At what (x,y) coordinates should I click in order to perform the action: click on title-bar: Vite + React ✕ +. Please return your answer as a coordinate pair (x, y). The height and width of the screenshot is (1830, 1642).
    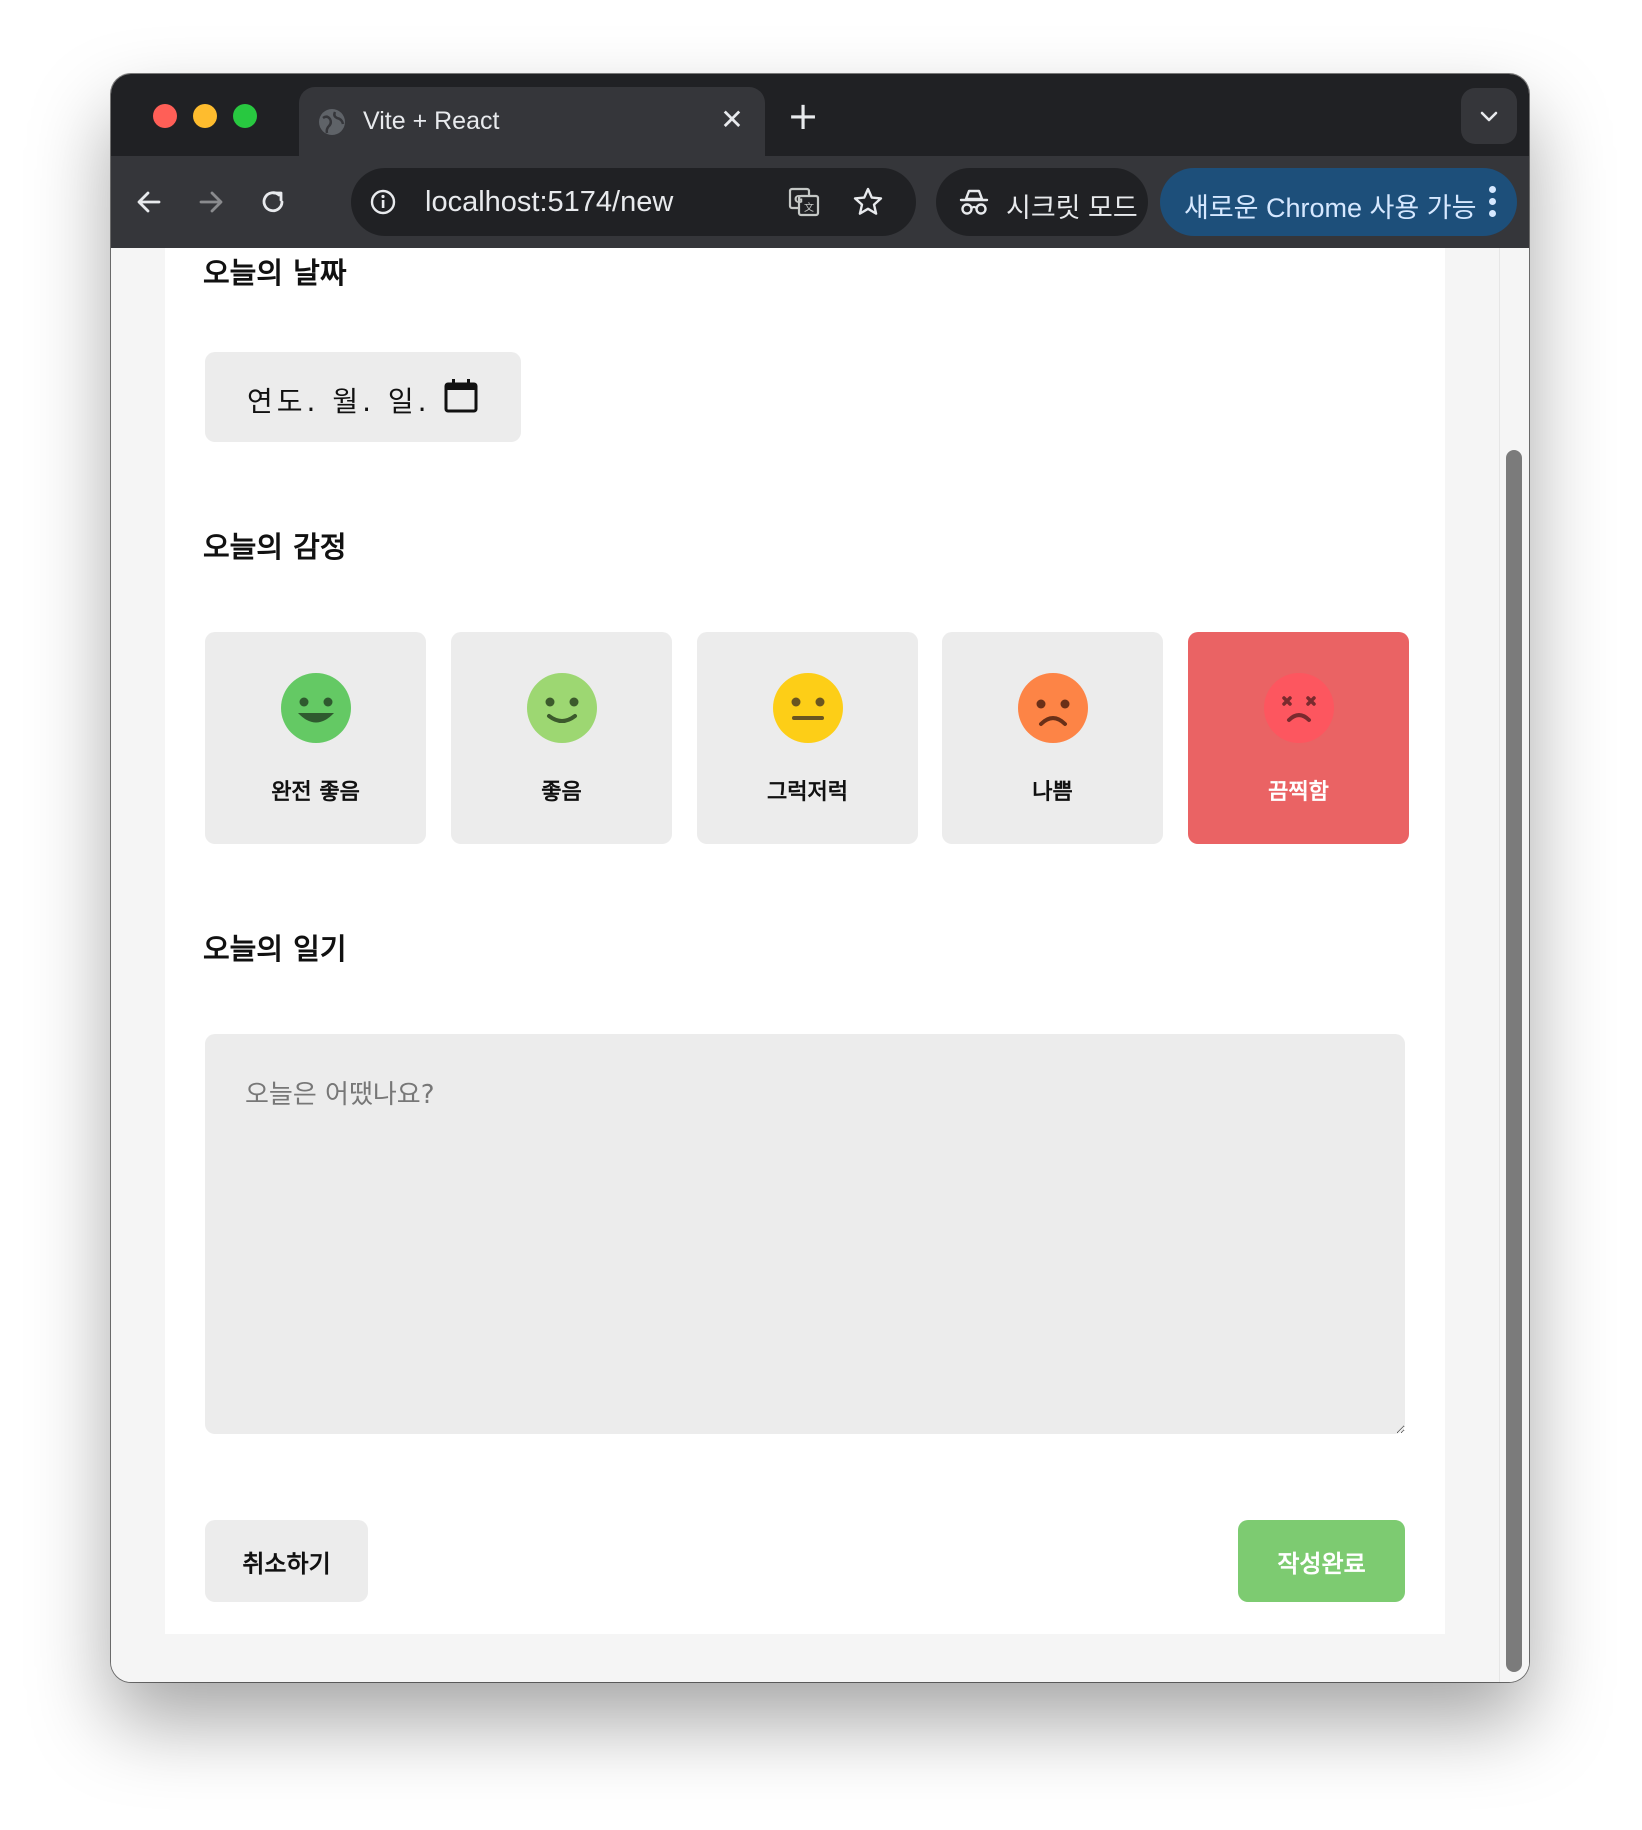
    Looking at the image, I should click on (820, 115).